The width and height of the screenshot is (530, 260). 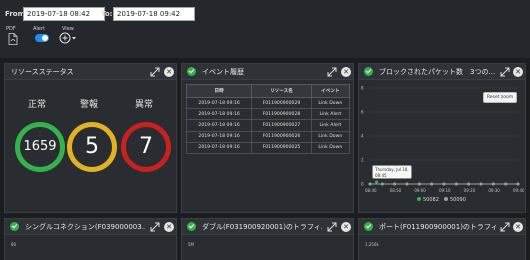 I want to click on warning-label: 警報, so click(x=89, y=105).